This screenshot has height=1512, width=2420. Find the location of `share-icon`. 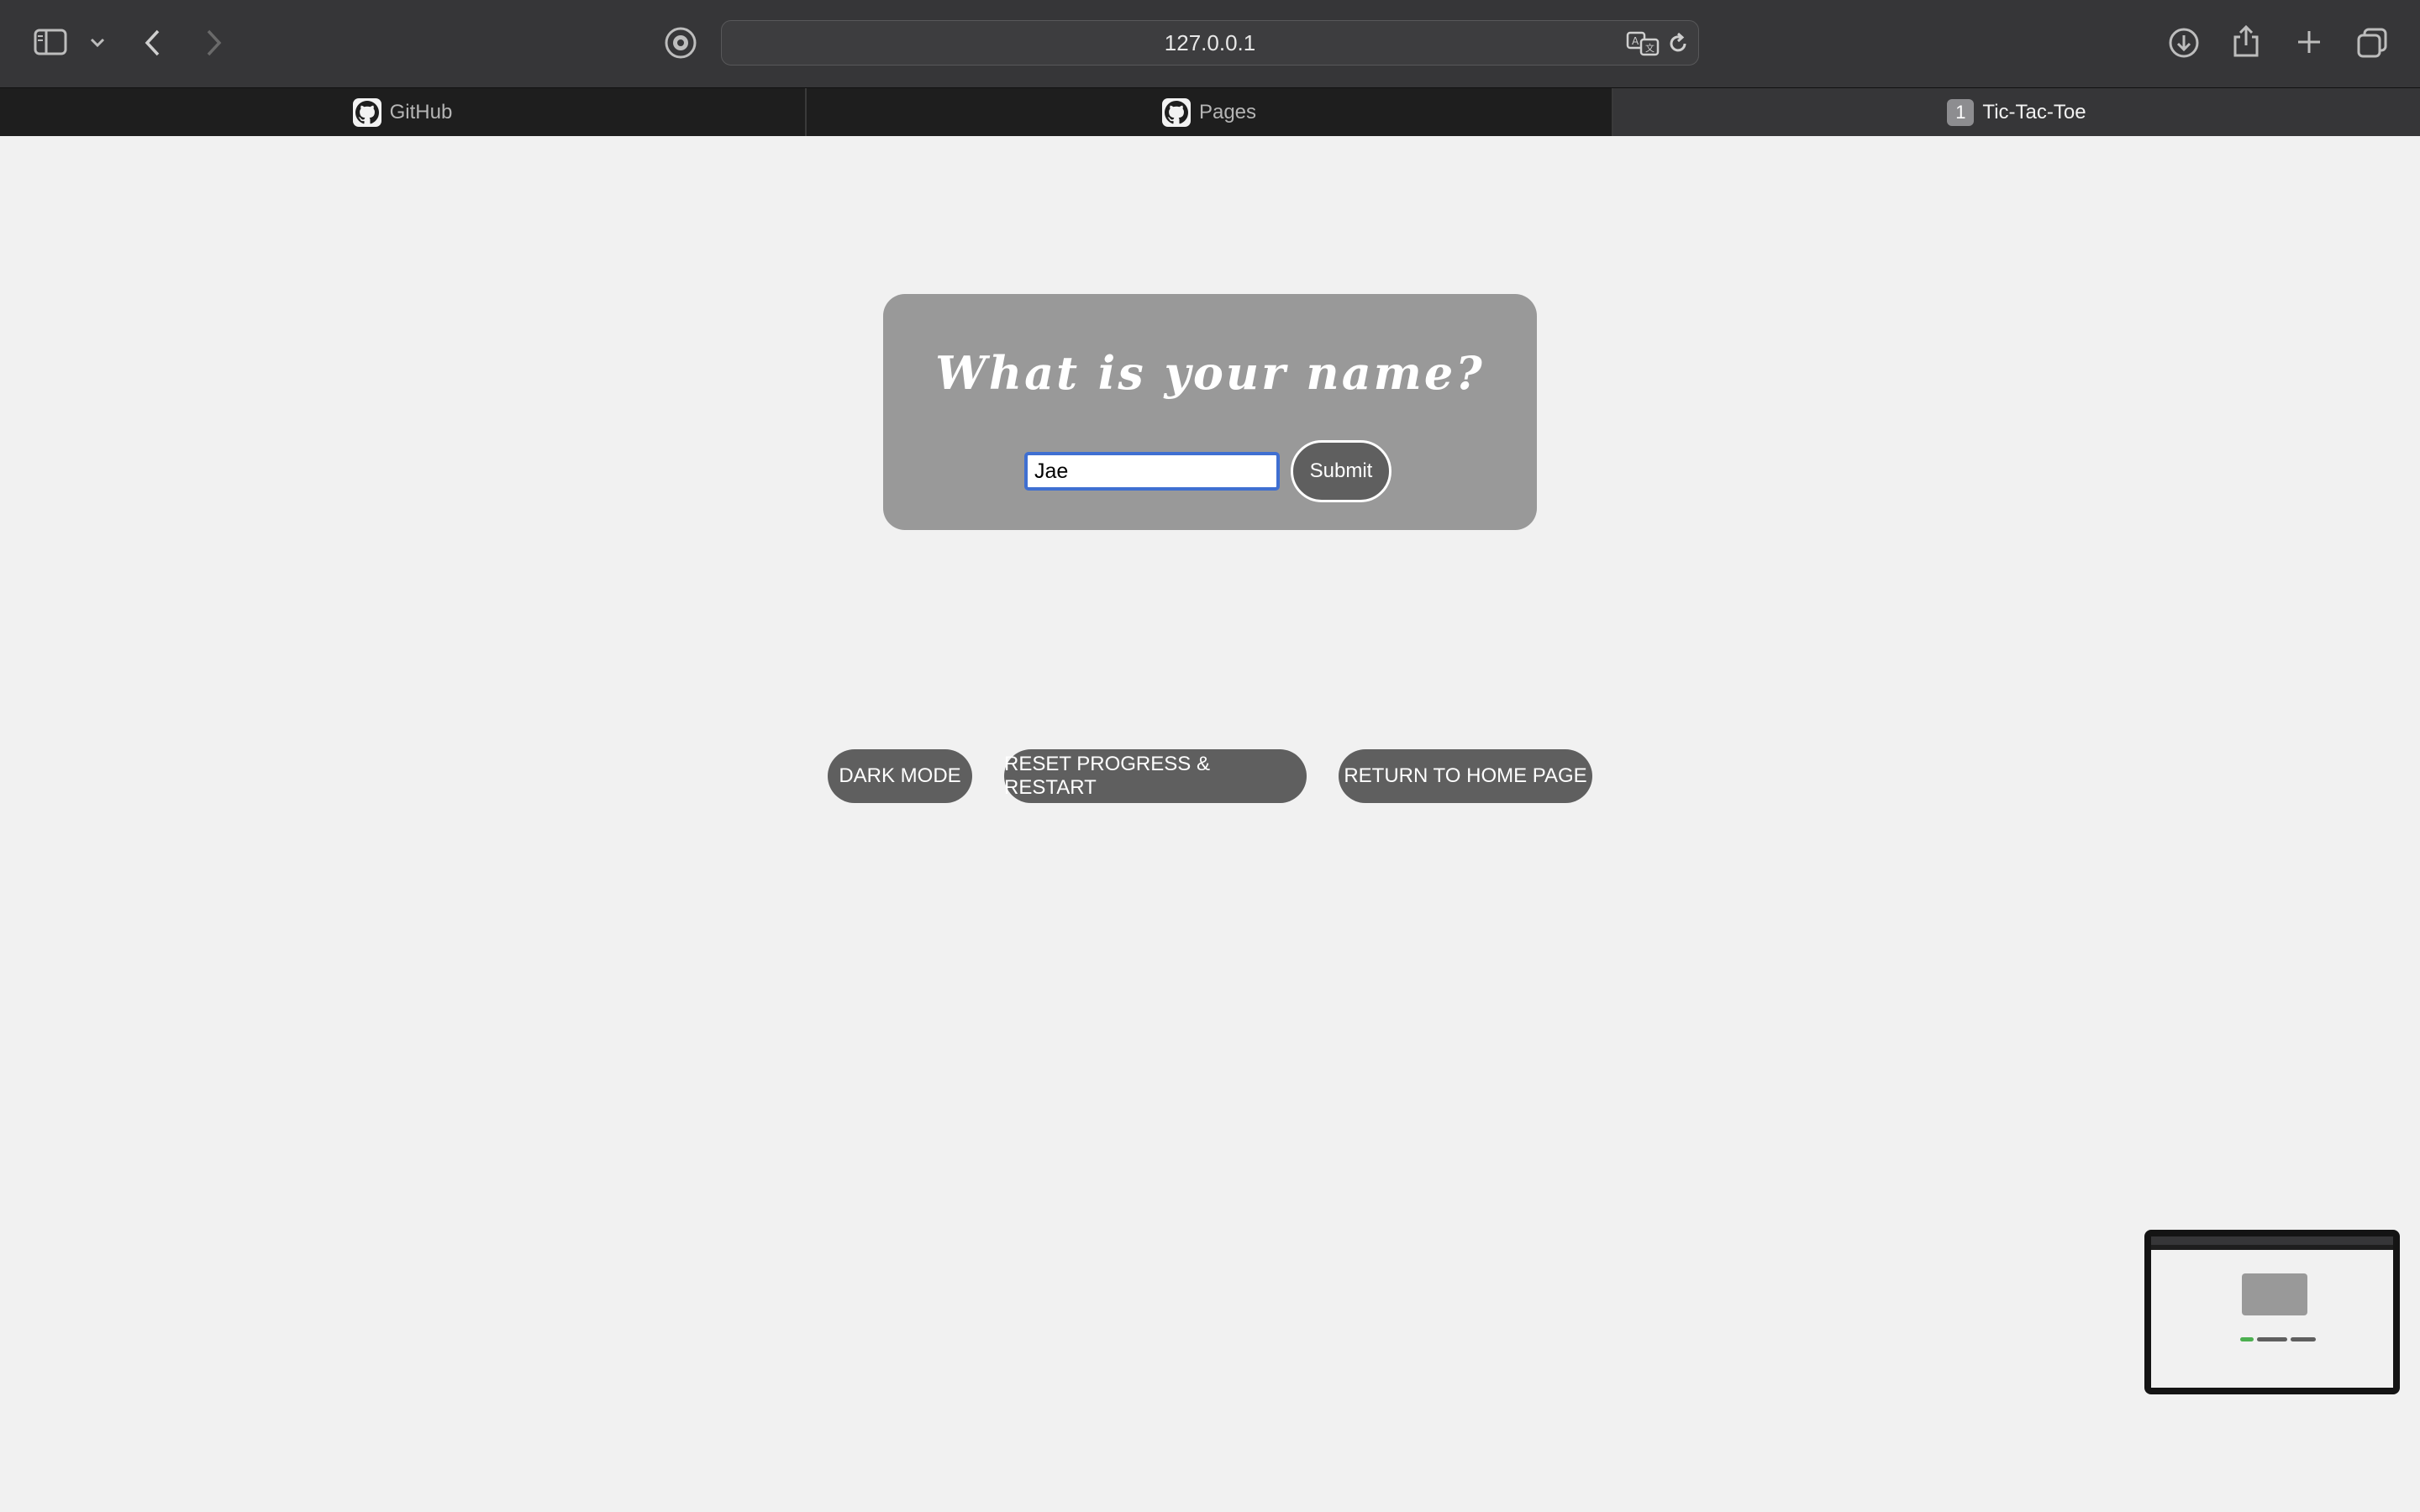

share-icon is located at coordinates (2246, 41).